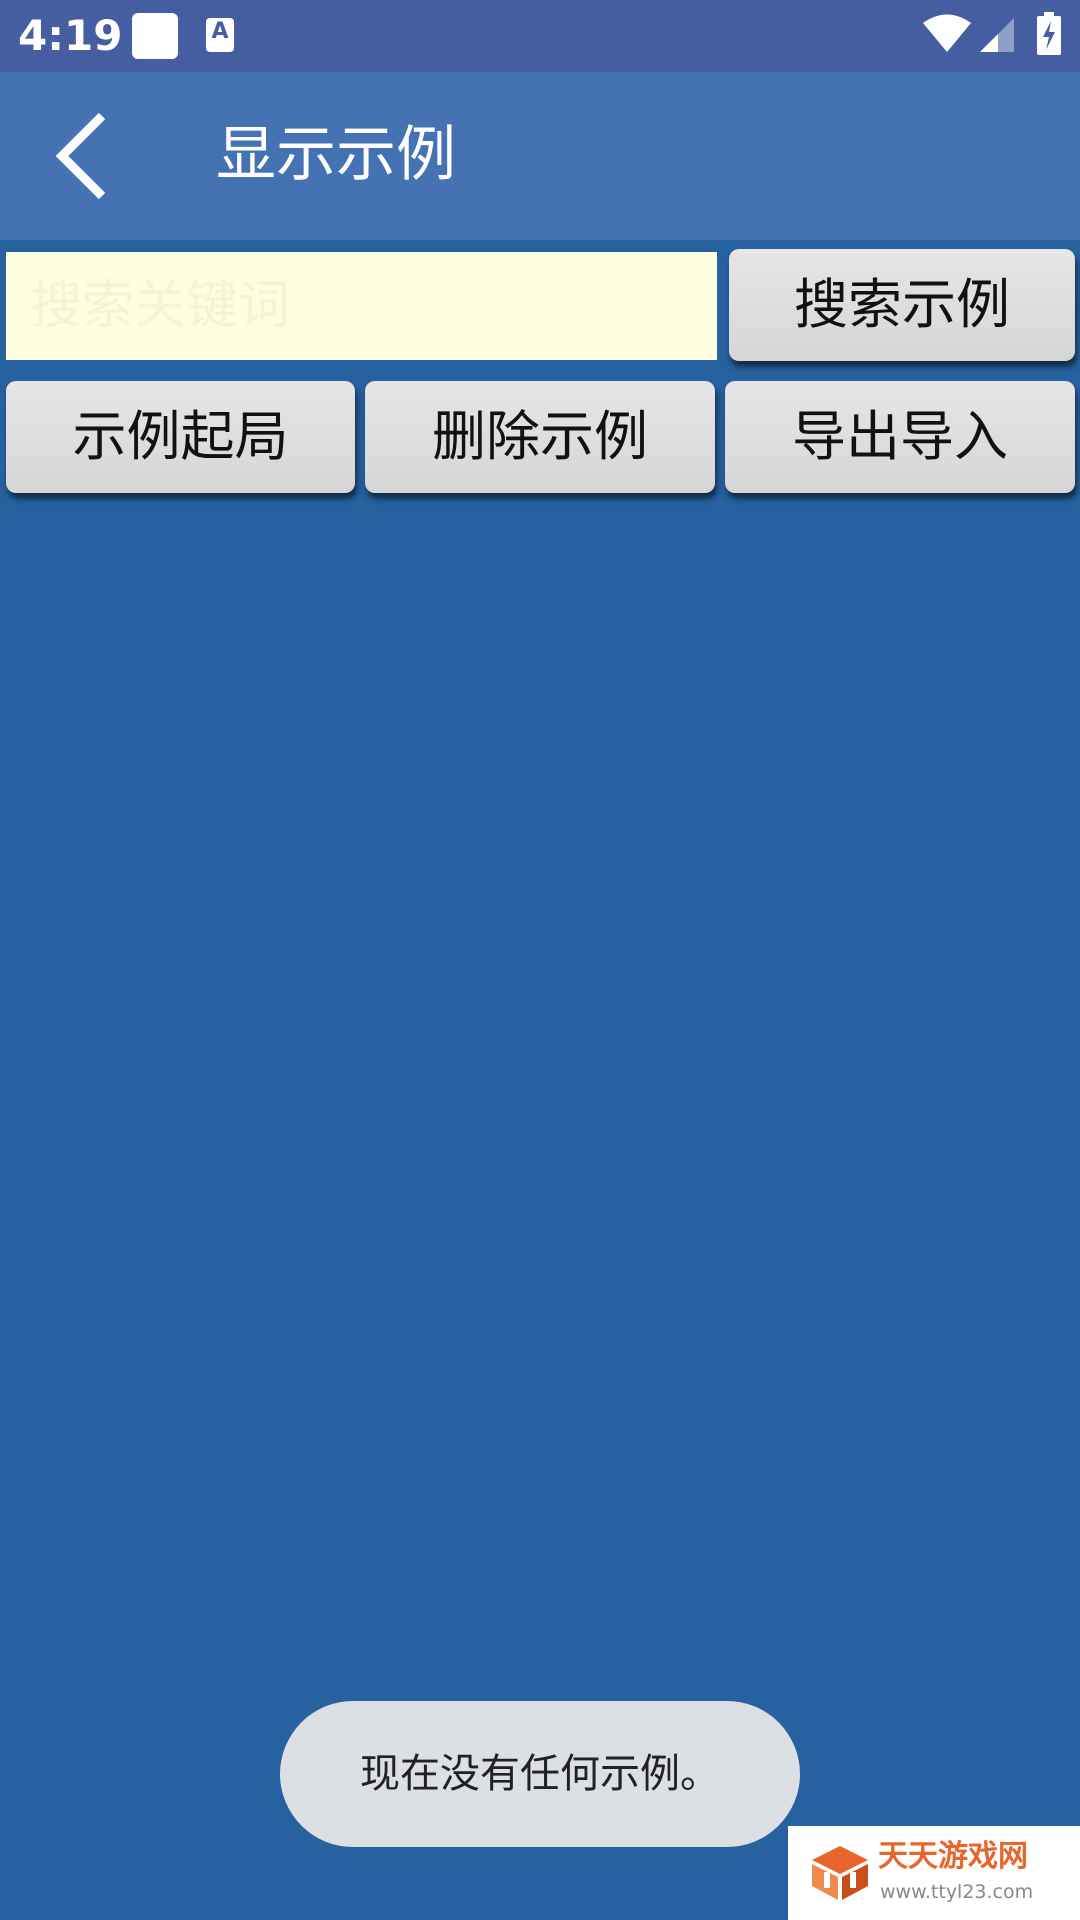  I want to click on notification-square-icon, so click(155, 36).